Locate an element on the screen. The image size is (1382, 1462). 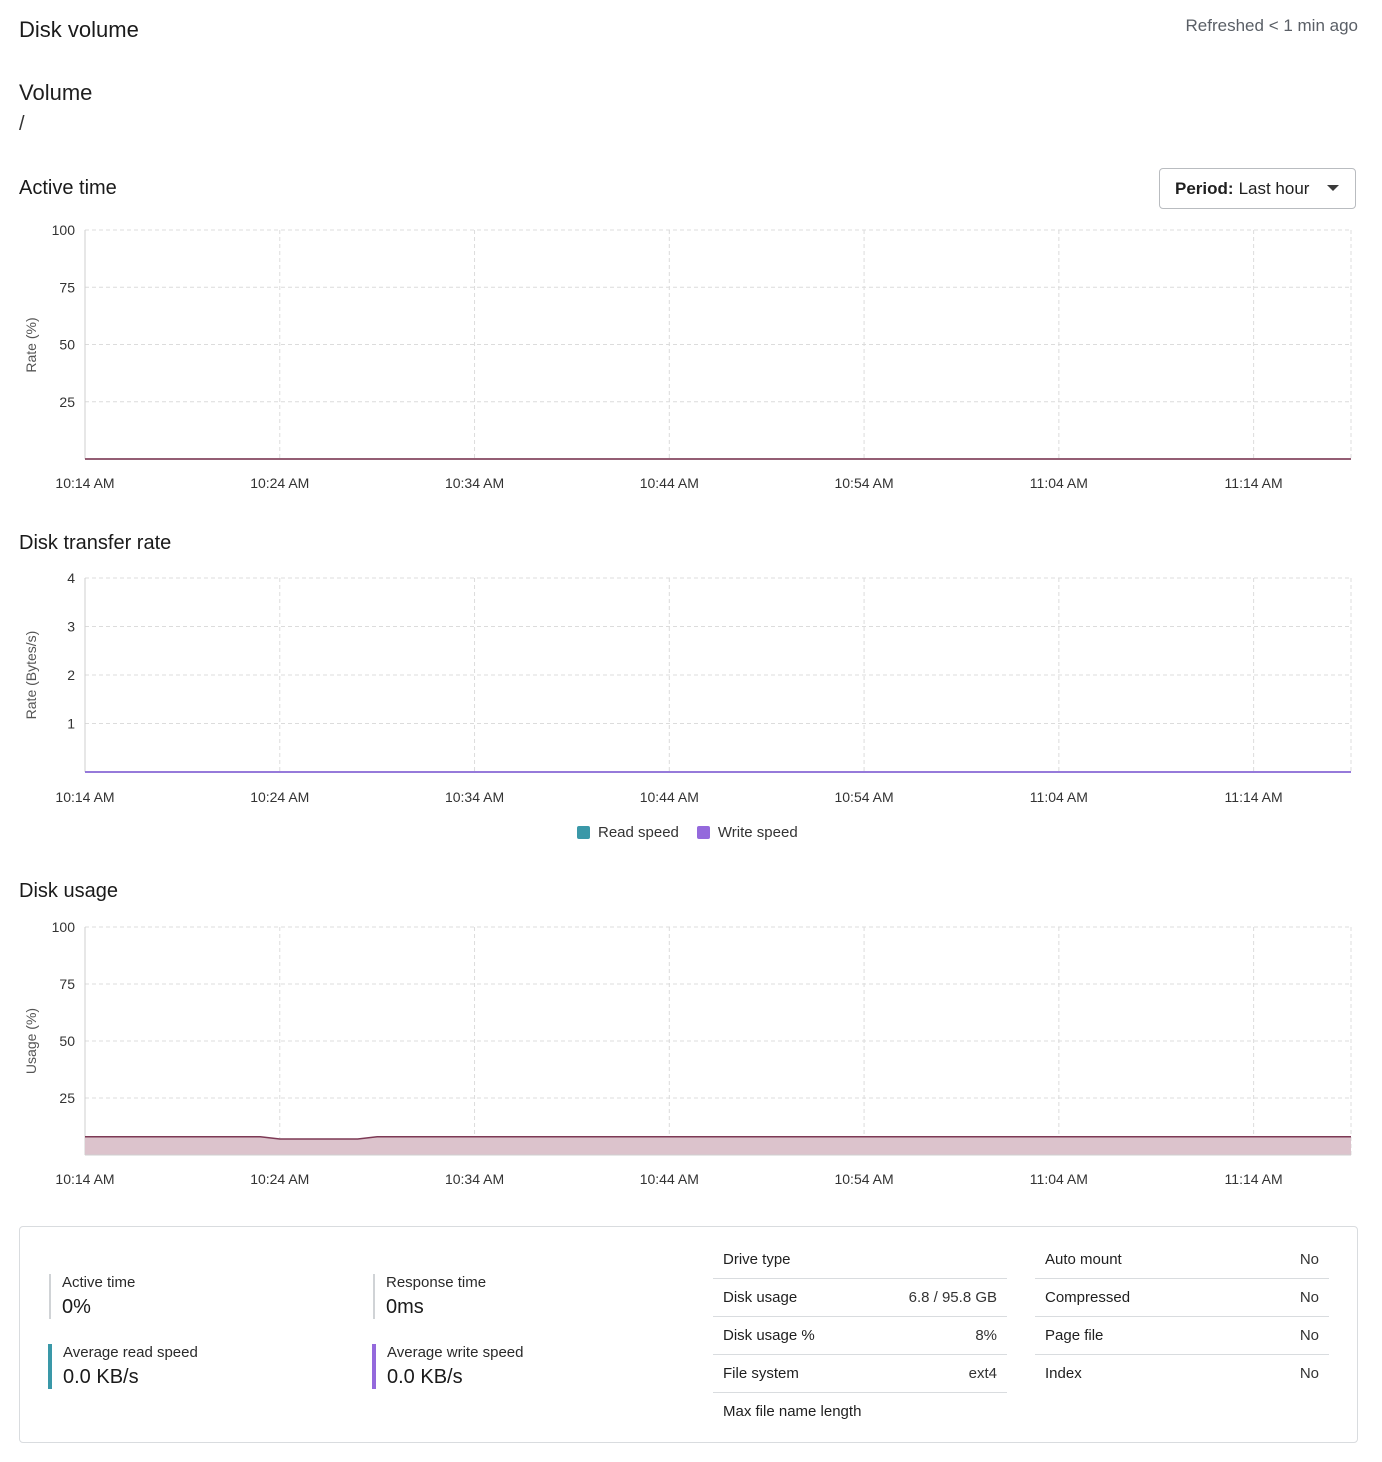
y-tick-label: 3 is located at coordinates (71, 627).